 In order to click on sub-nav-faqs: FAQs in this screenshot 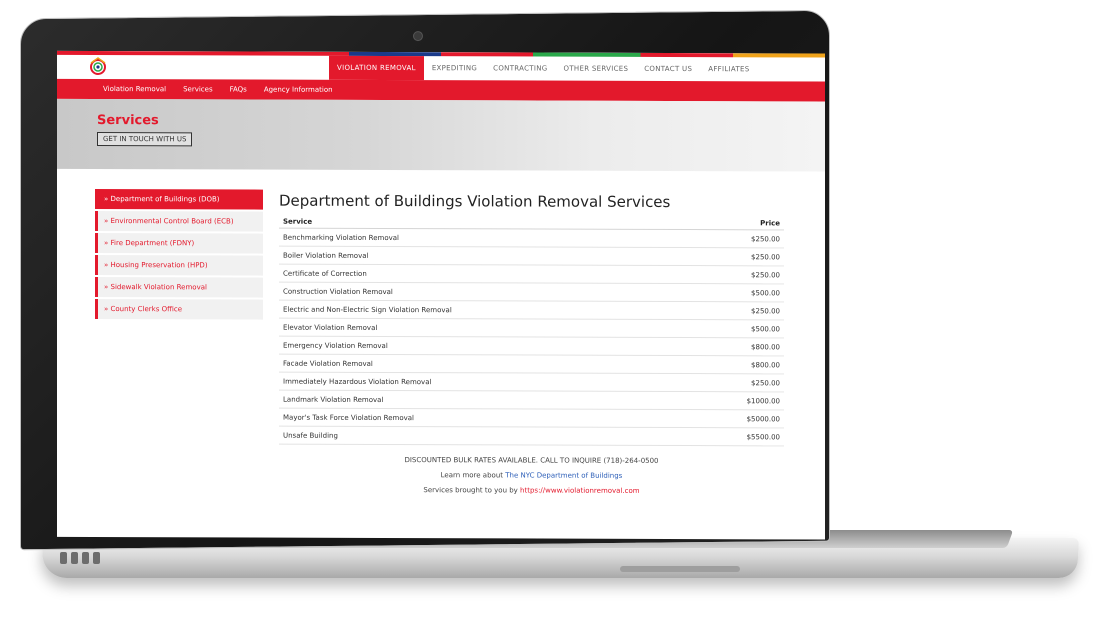, I will do `click(238, 89)`.